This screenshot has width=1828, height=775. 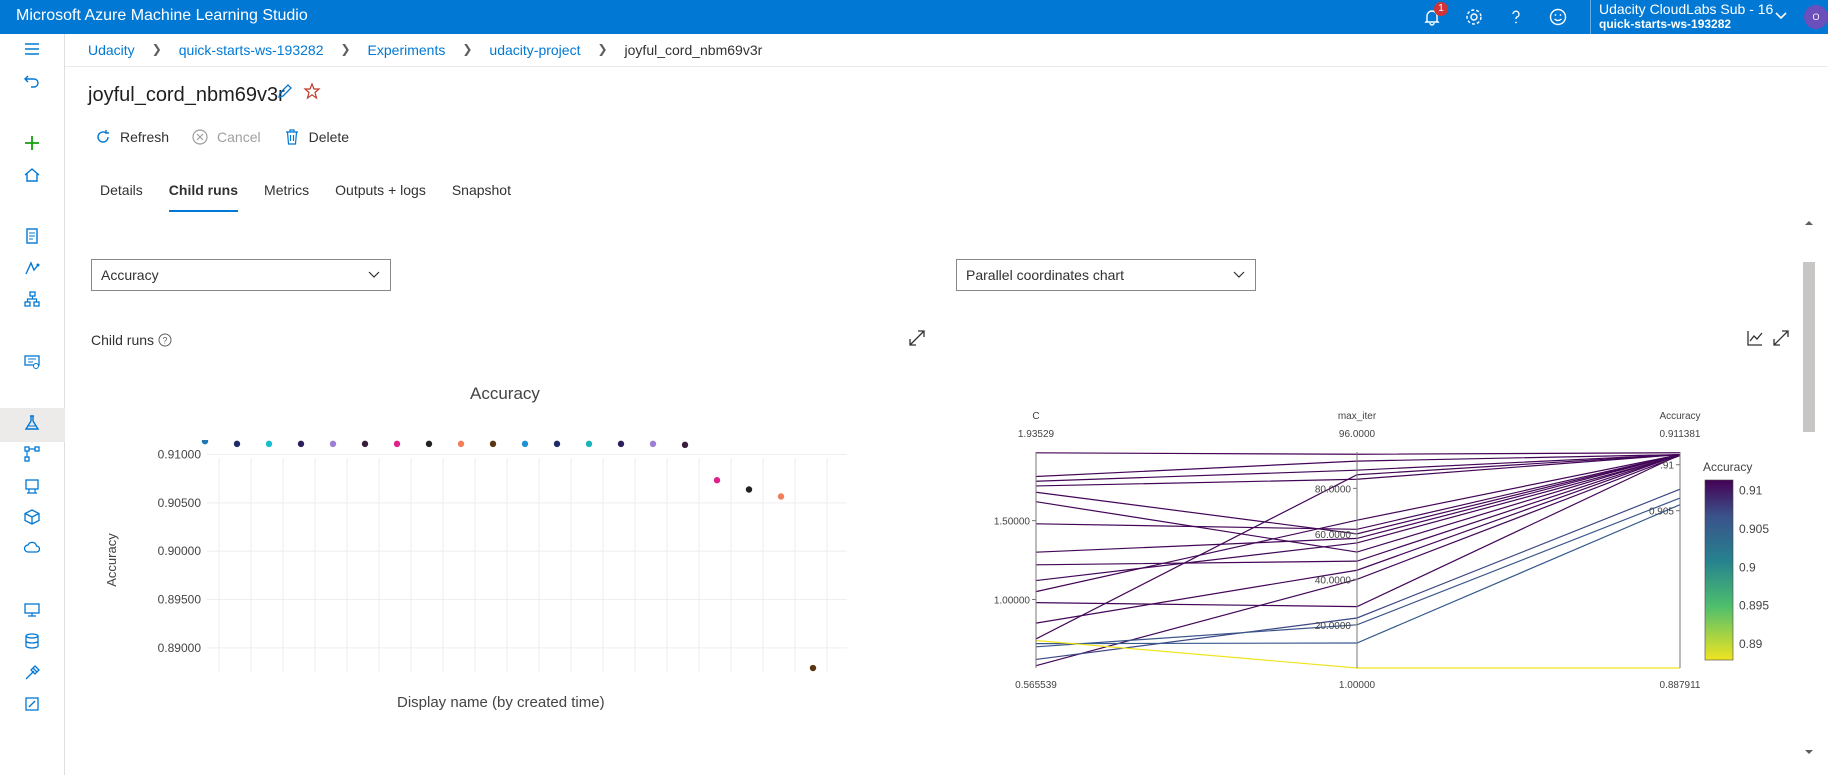 What do you see at coordinates (111, 50) in the screenshot?
I see `breadcrumb-udacity: Udacity` at bounding box center [111, 50].